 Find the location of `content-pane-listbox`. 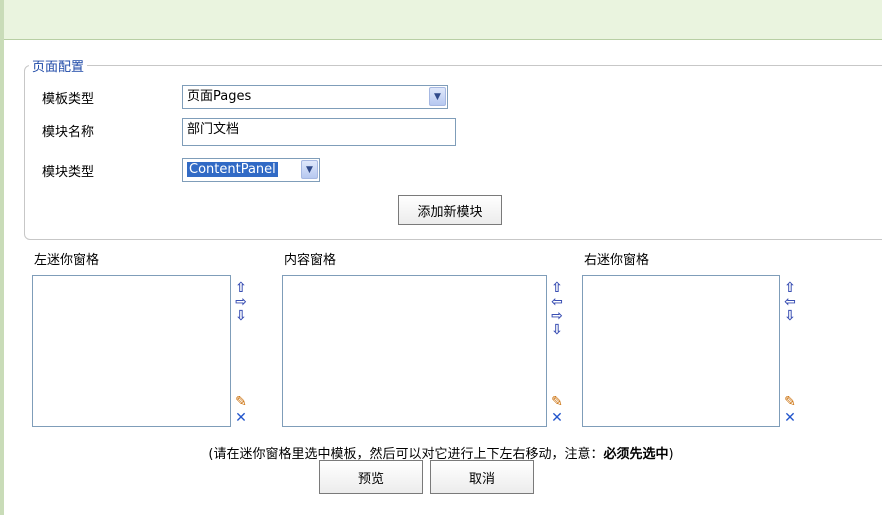

content-pane-listbox is located at coordinates (414, 351).